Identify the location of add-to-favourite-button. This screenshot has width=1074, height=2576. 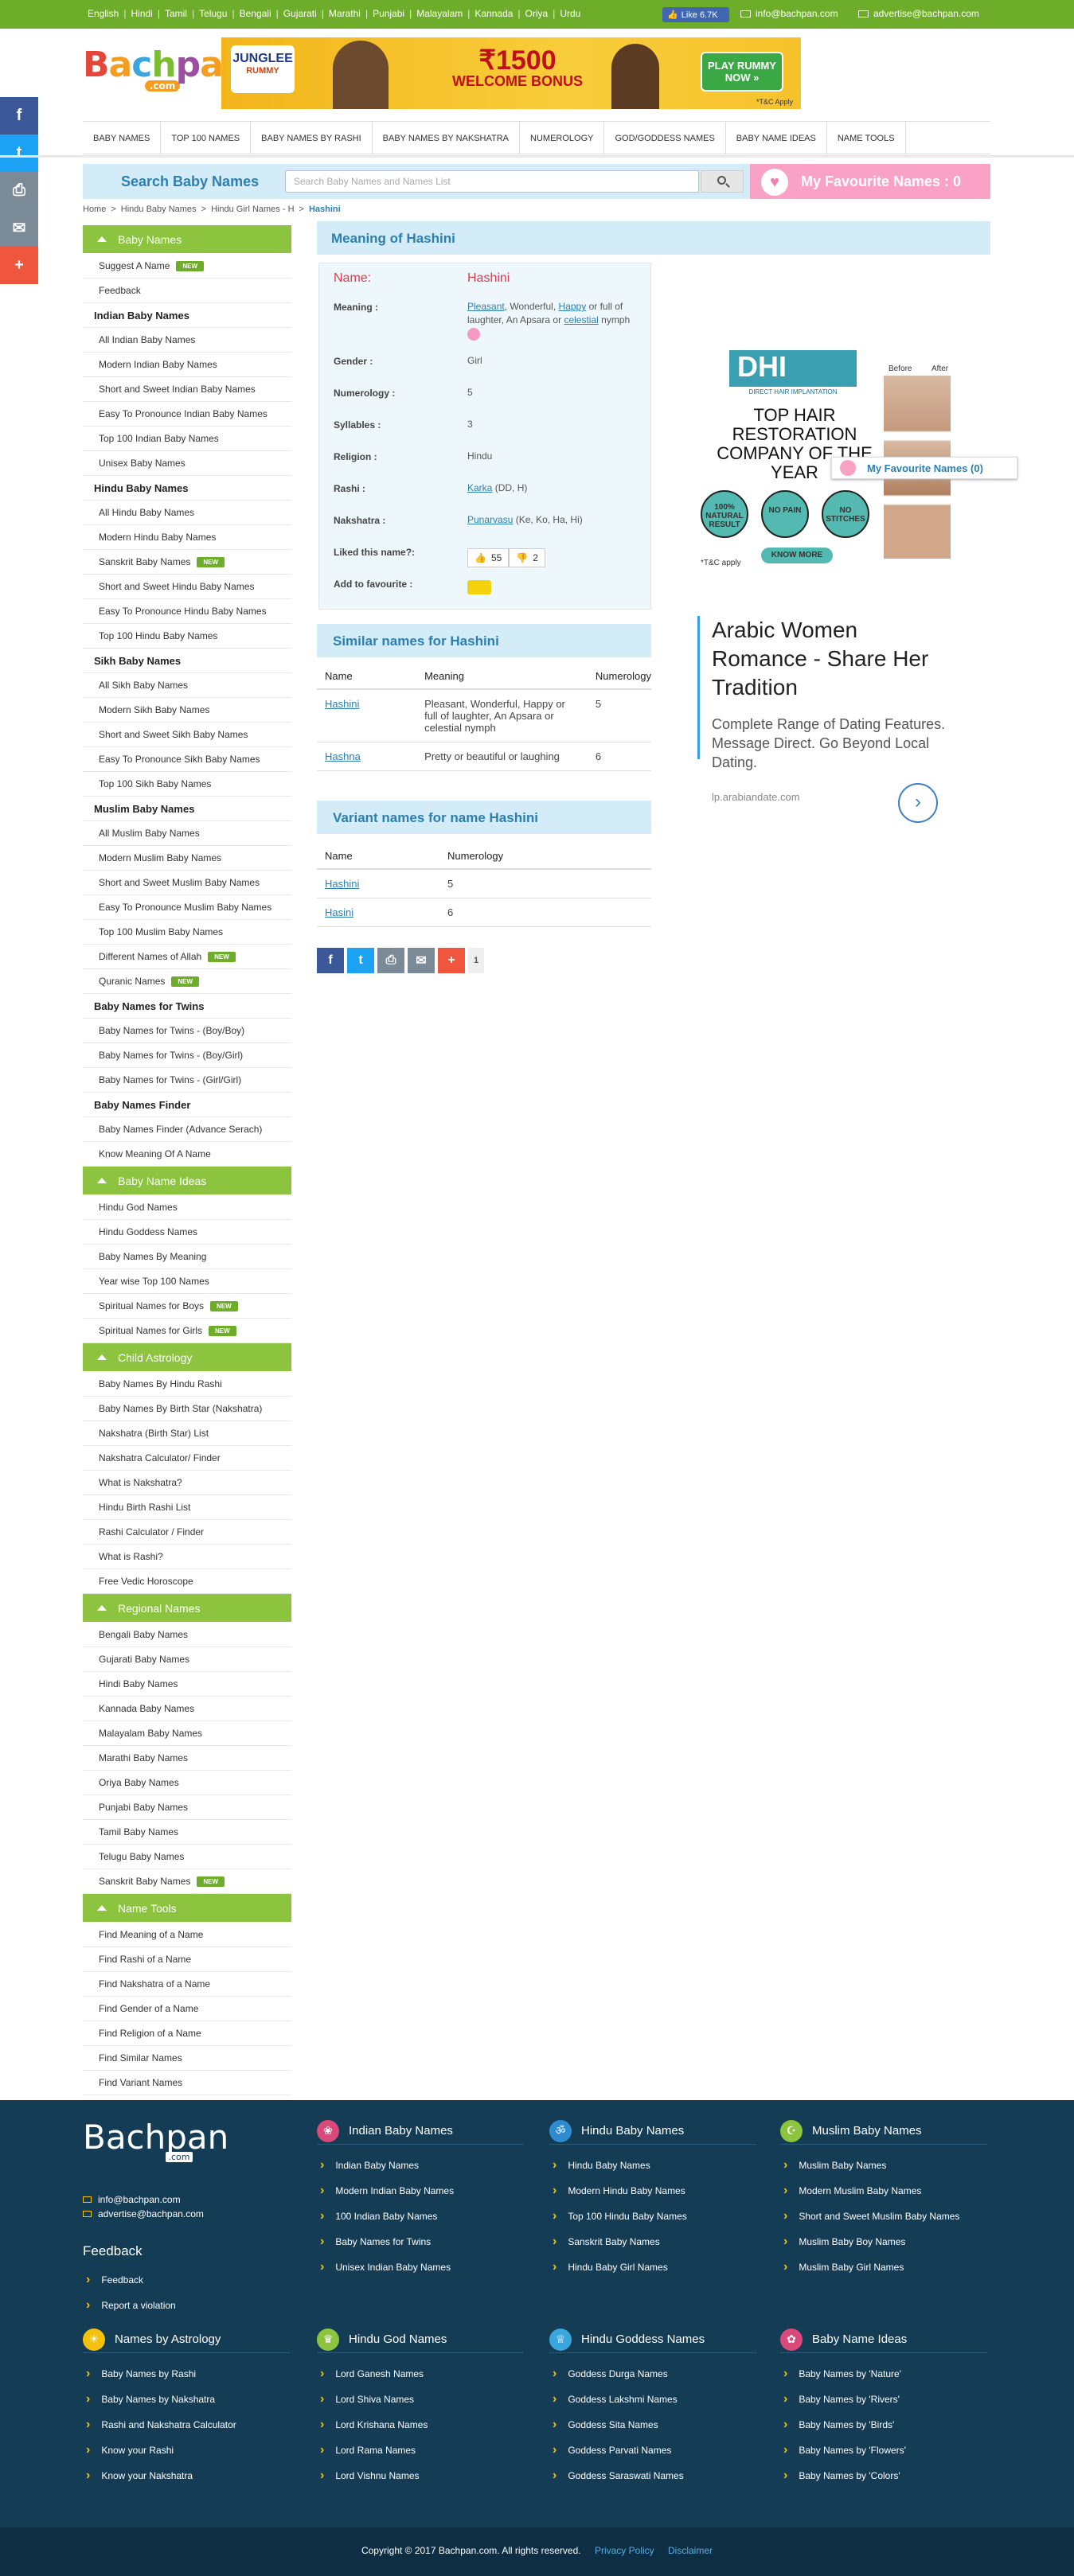
(479, 587).